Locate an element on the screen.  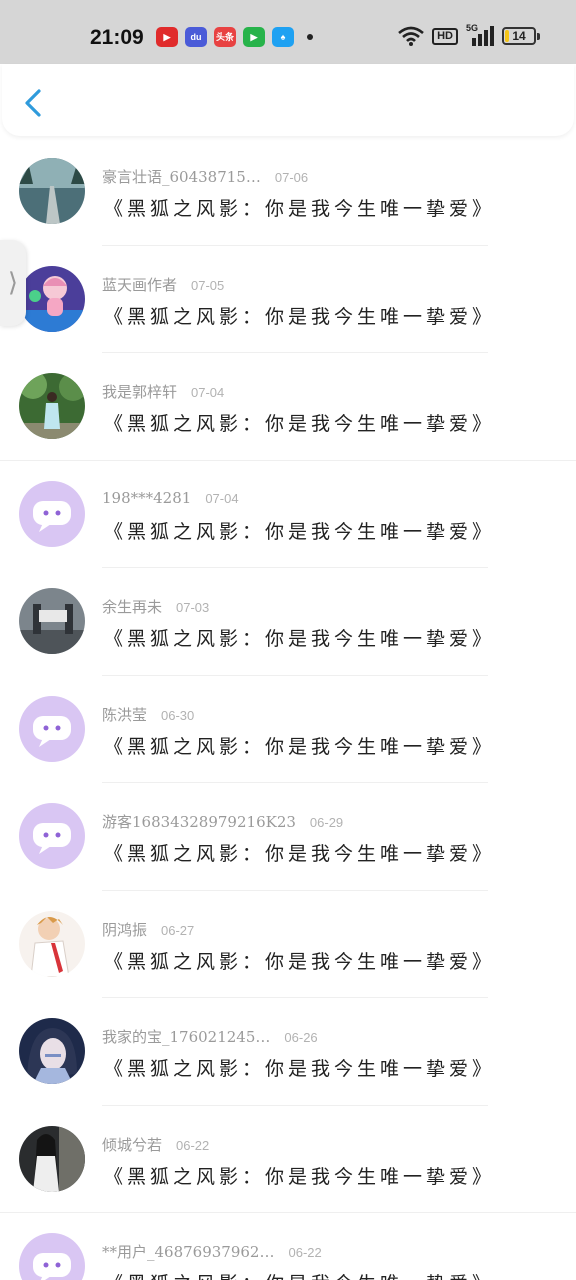
comment-date: 07-03 is located at coordinates (193, 607).